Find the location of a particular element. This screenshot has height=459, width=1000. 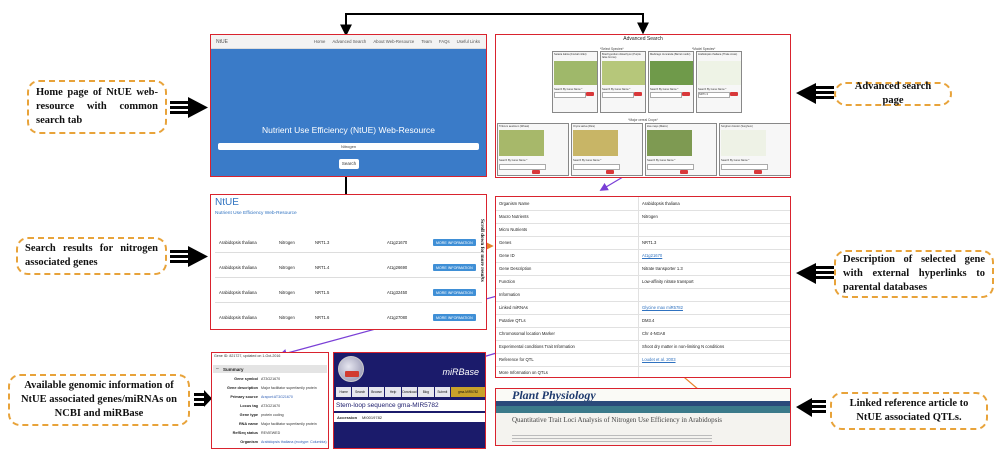

results-cell-gene: NRT1.4 is located at coordinates (322, 267).